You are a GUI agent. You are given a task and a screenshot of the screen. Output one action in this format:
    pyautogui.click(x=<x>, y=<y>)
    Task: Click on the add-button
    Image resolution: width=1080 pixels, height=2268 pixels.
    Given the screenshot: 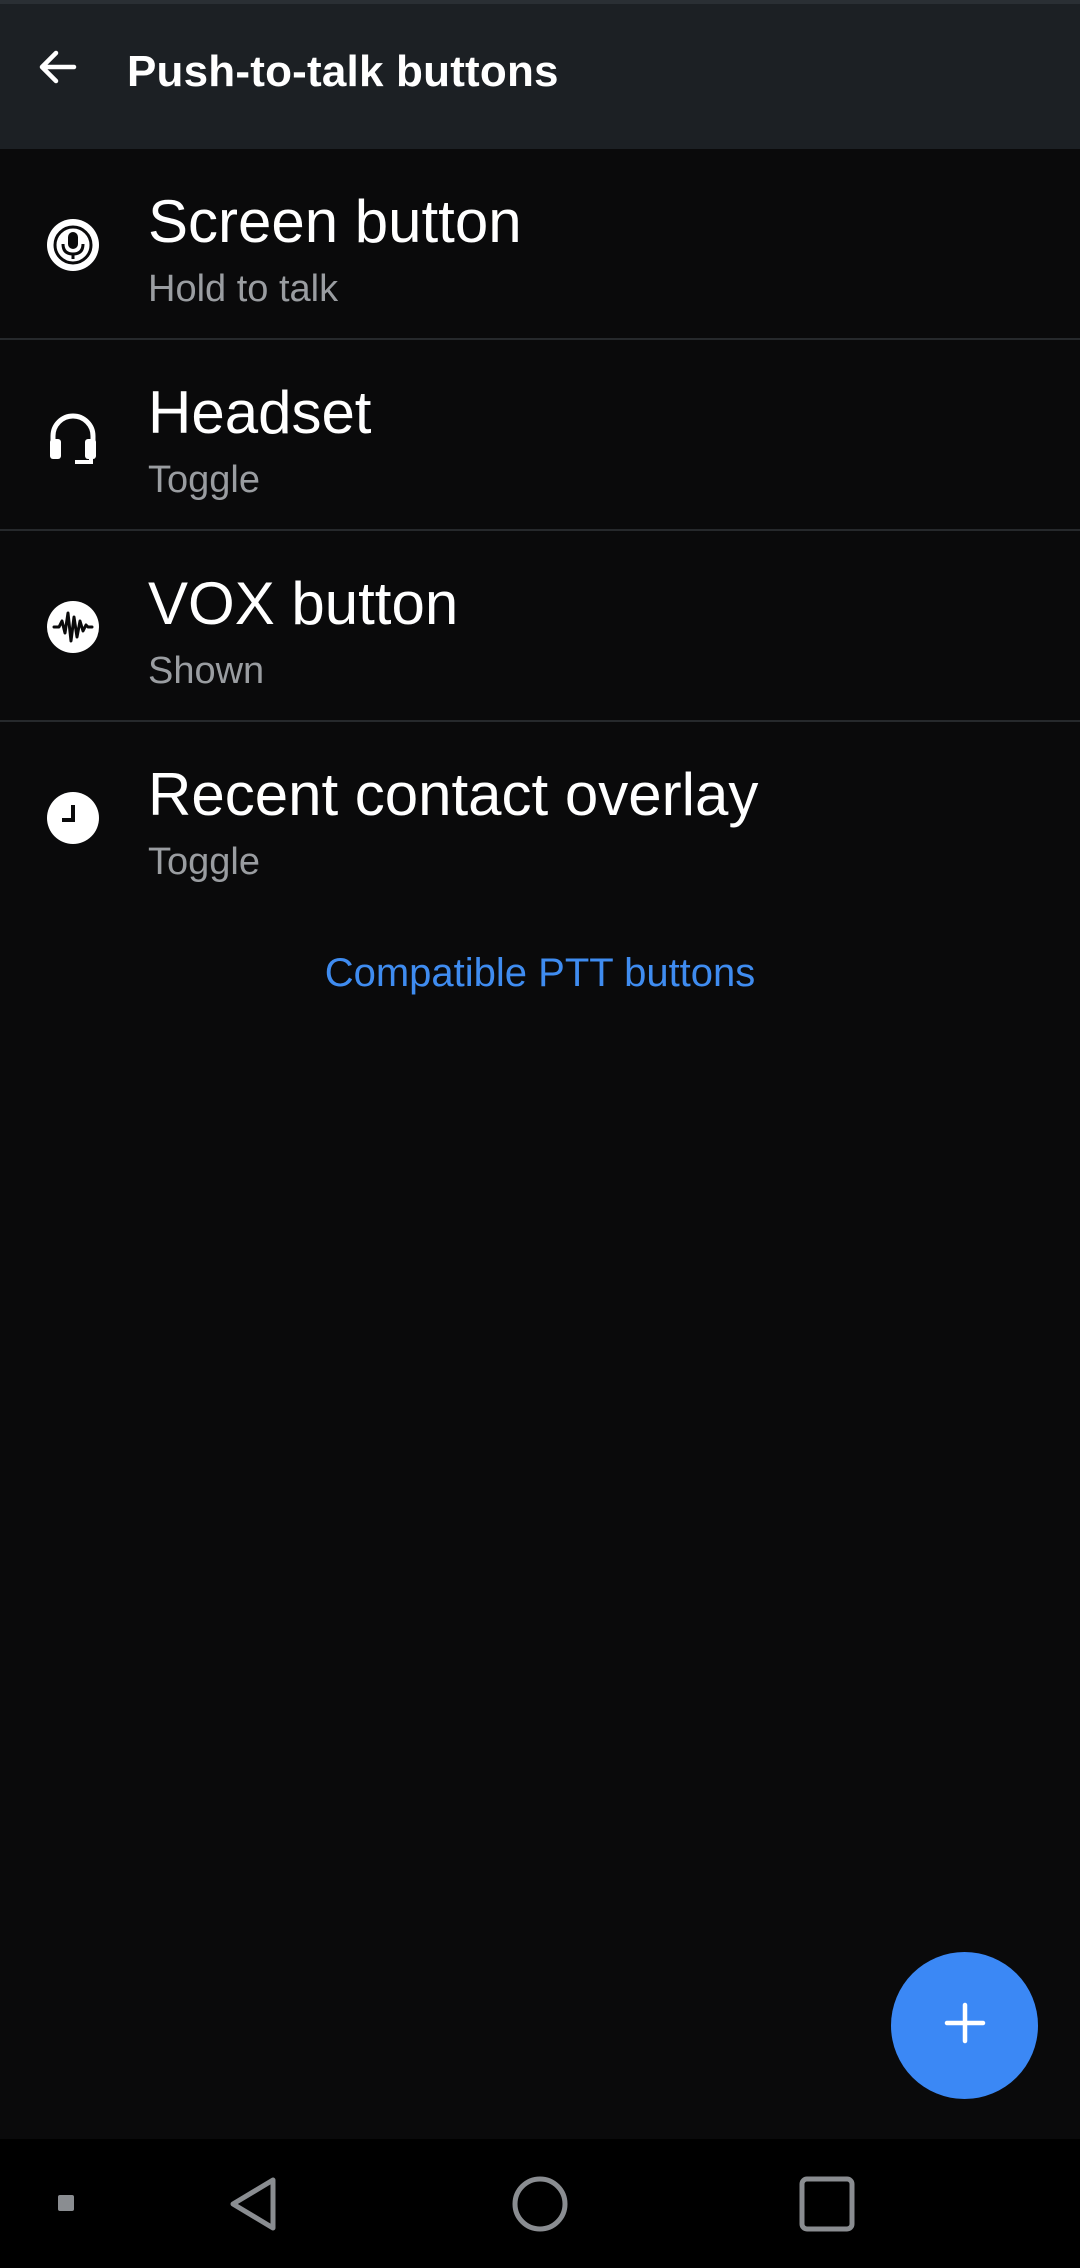 What is the action you would take?
    pyautogui.click(x=964, y=2025)
    